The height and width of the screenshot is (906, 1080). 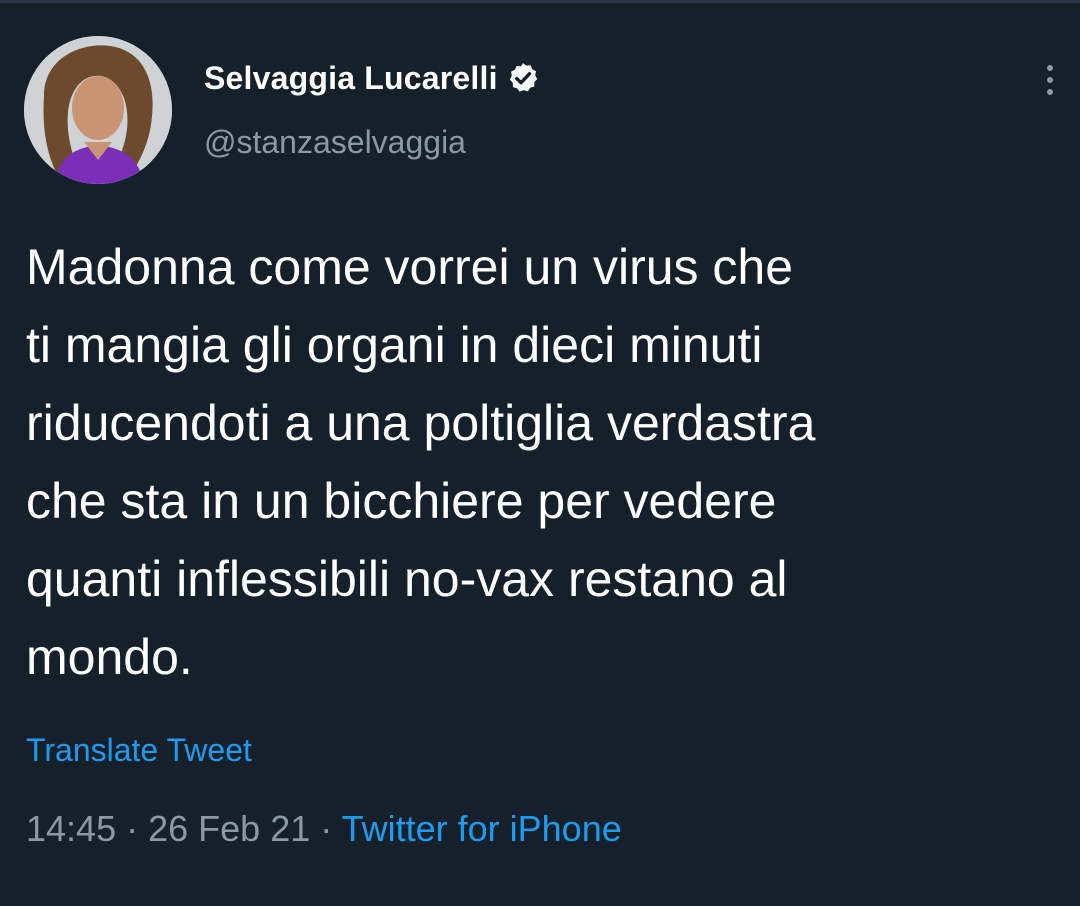 What do you see at coordinates (421, 423) in the screenshot?
I see `tweet-text-line: riducendoti a una poltiglia verdastra` at bounding box center [421, 423].